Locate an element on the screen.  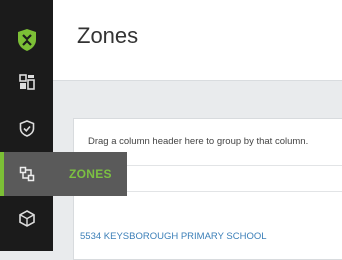
sidebar-logo is located at coordinates (26, 40).